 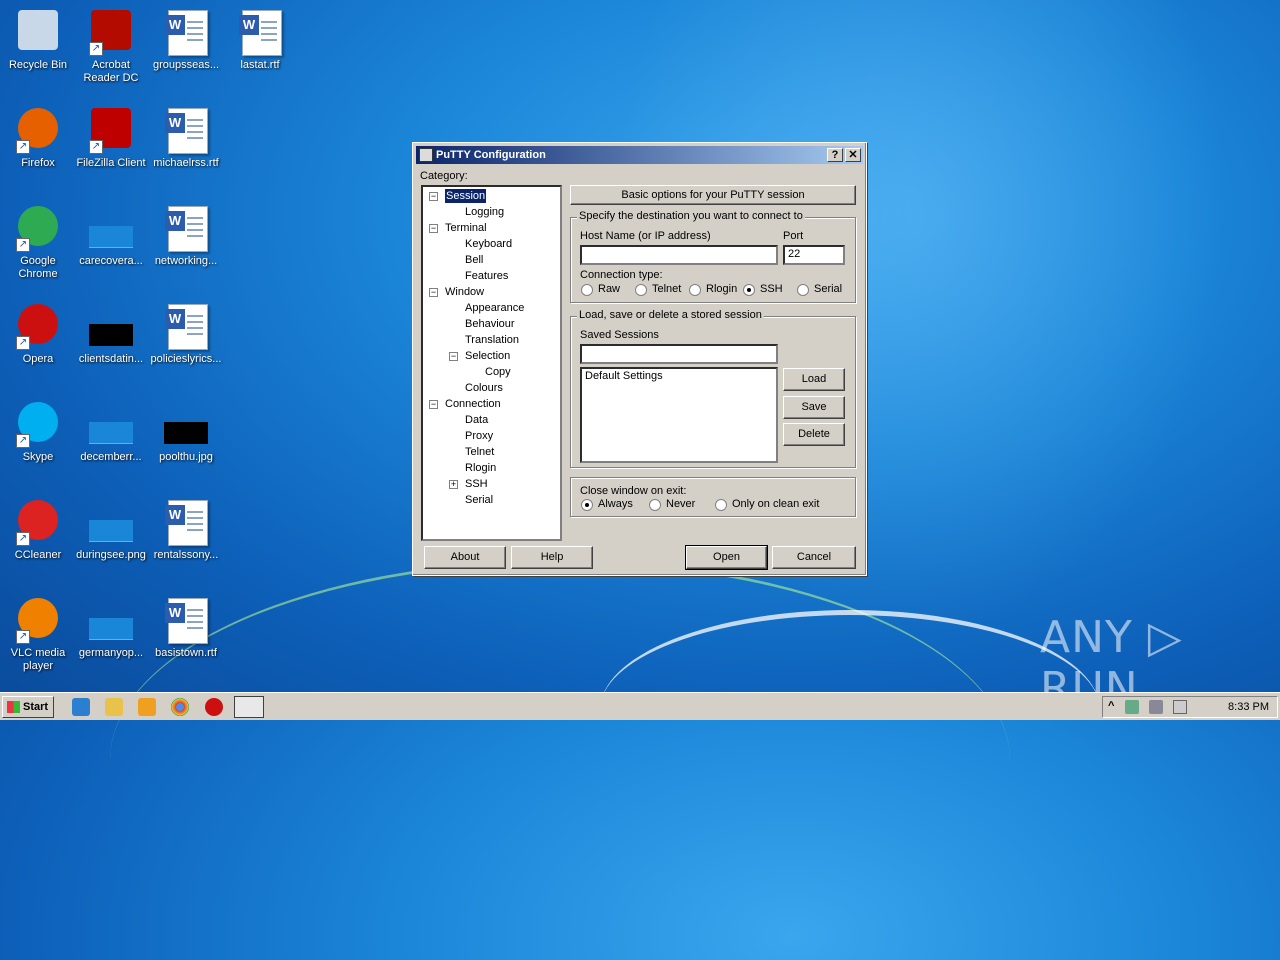 What do you see at coordinates (38, 32) in the screenshot?
I see `recycle-bin-icon` at bounding box center [38, 32].